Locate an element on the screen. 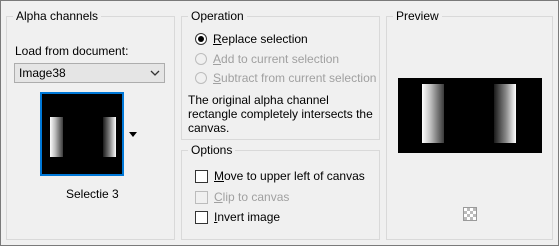 This screenshot has height=246, width=559. load-from-document-label: Load from document: is located at coordinates (71, 51).